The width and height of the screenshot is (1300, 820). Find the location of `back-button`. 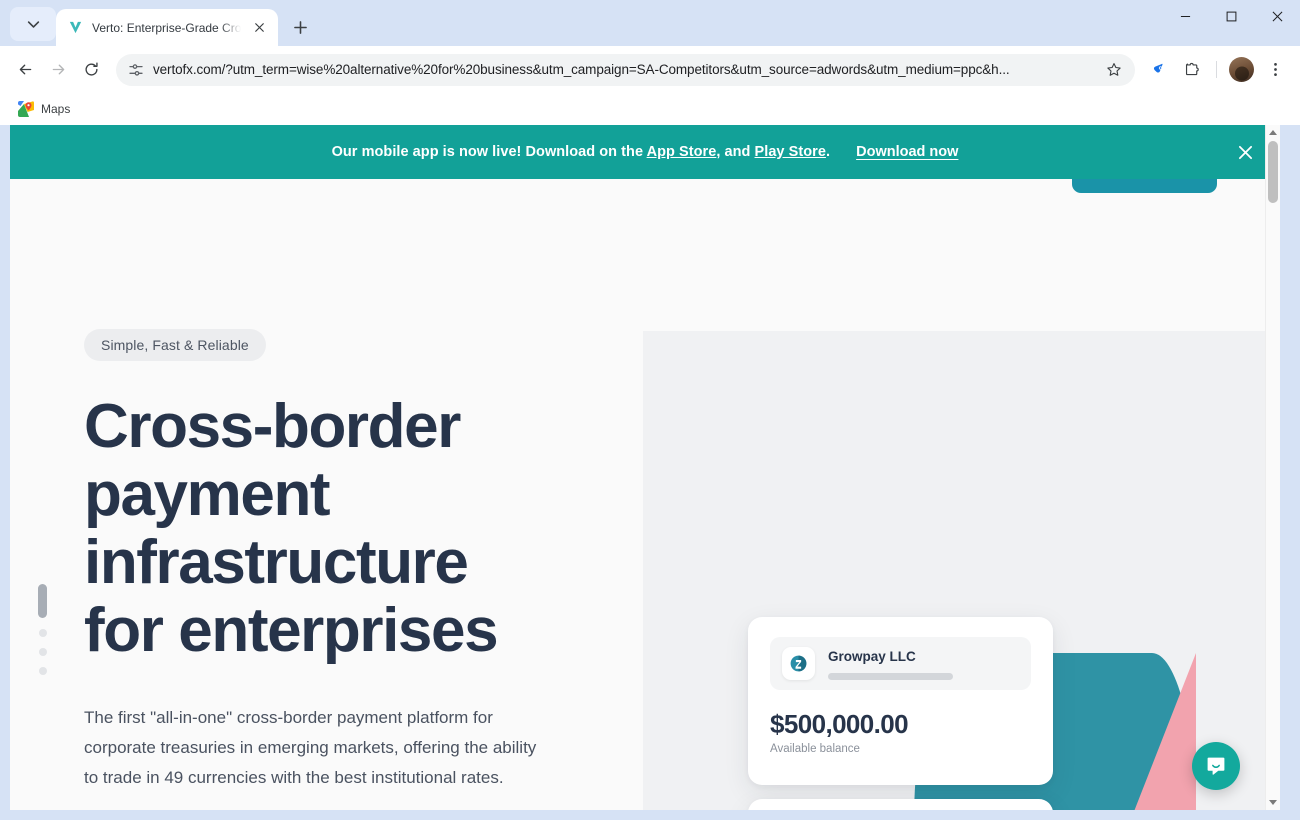

back-button is located at coordinates (25, 70).